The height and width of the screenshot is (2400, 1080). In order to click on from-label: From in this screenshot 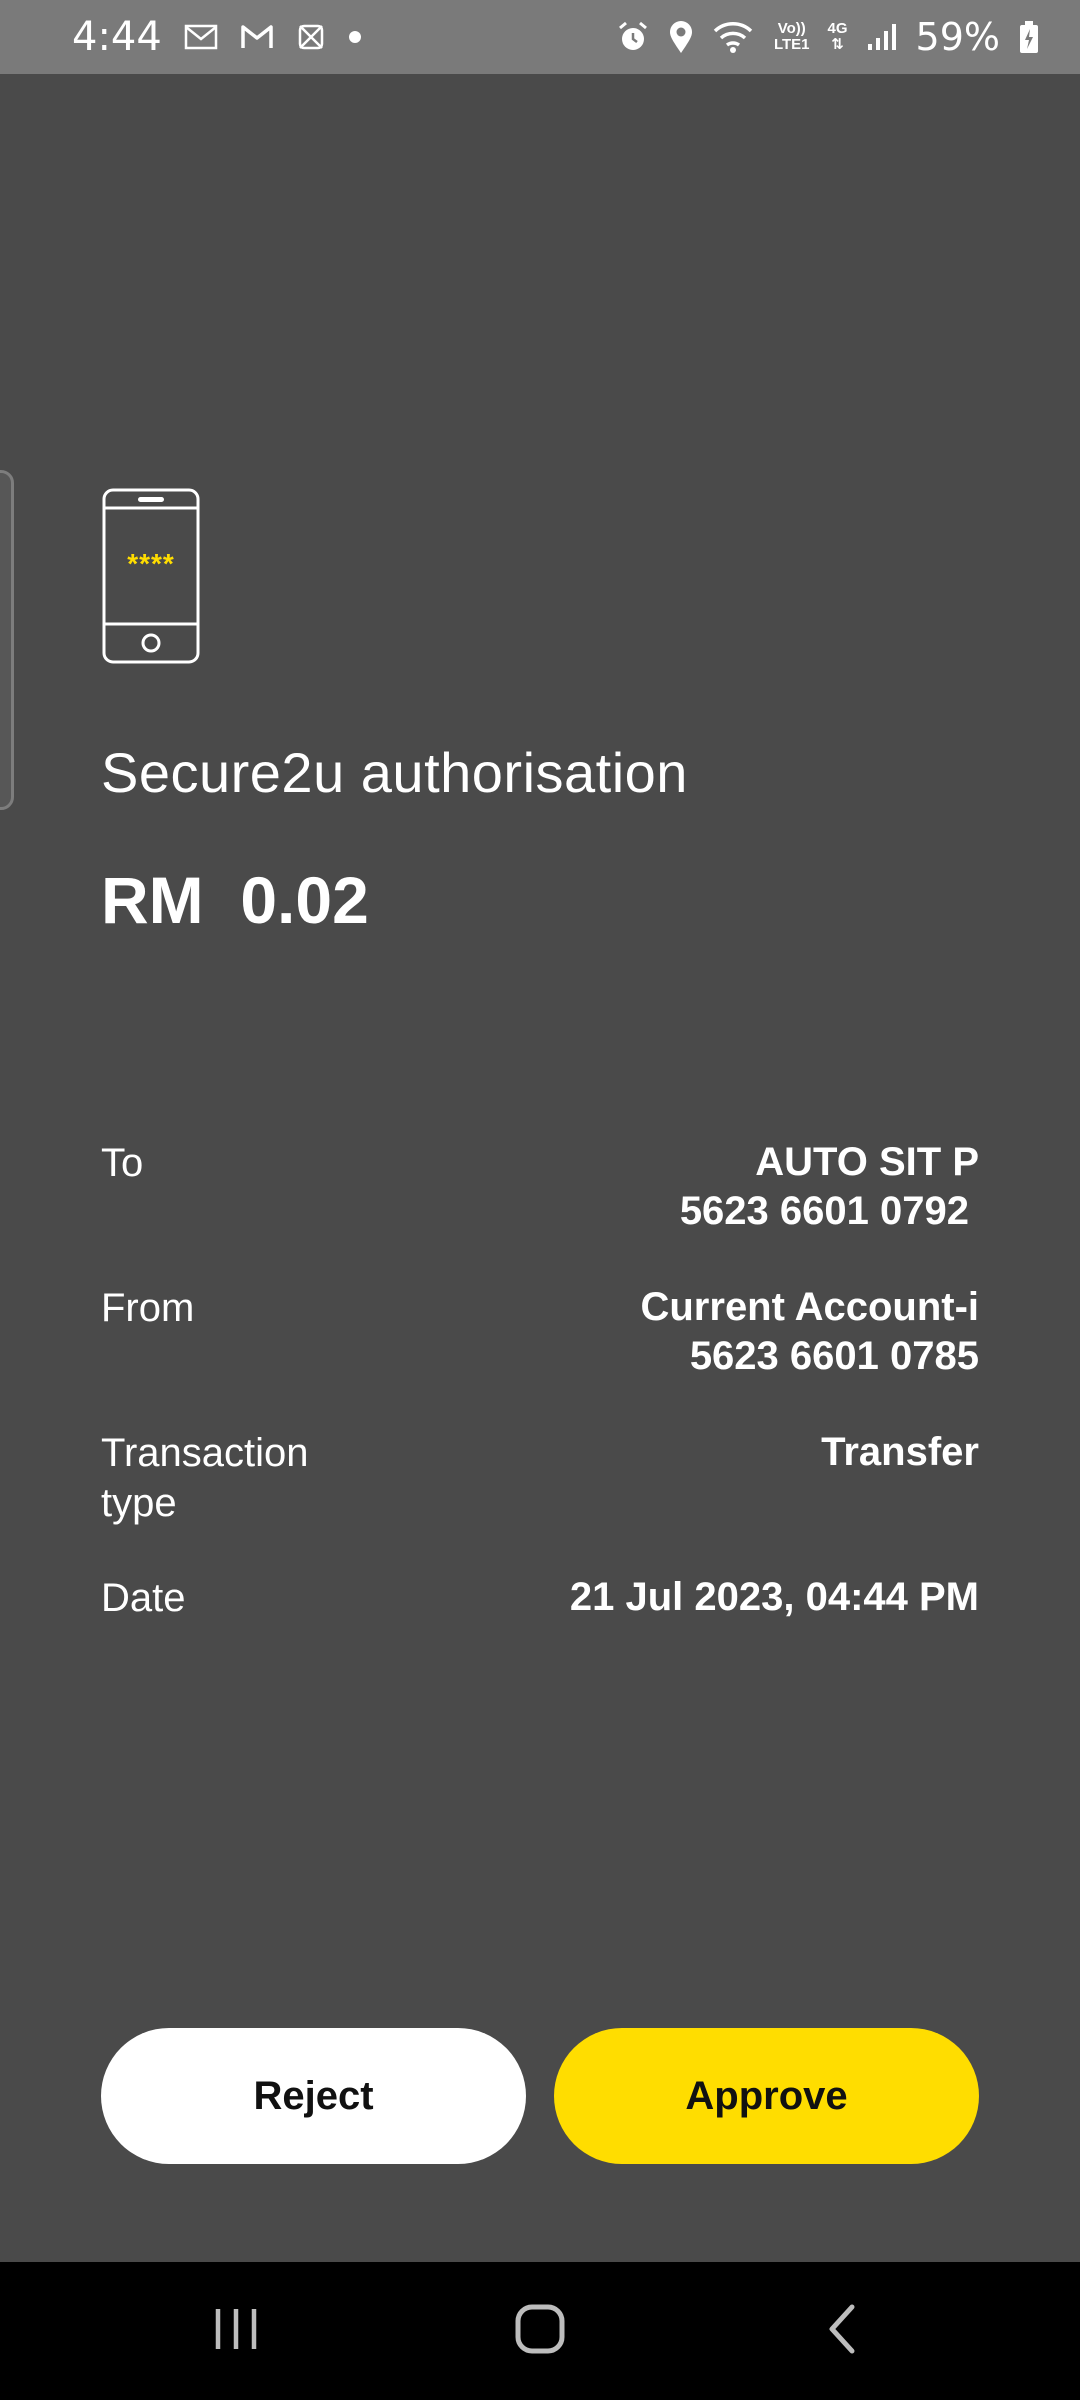, I will do `click(148, 1308)`.